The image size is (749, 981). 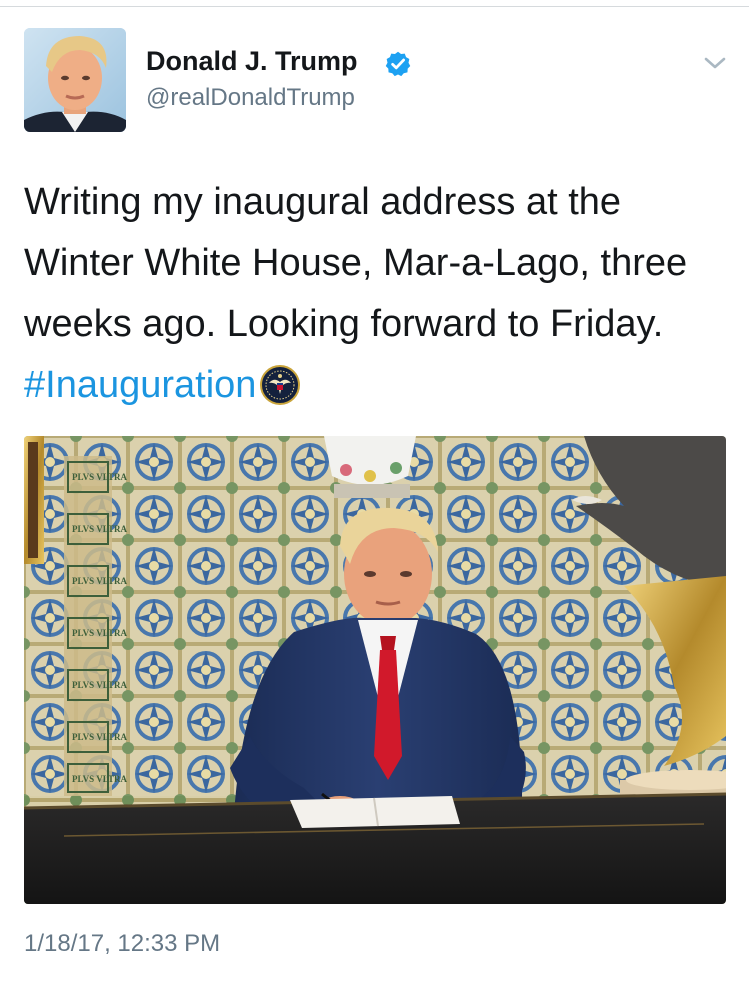 What do you see at coordinates (374, 6) in the screenshot?
I see `top-divider` at bounding box center [374, 6].